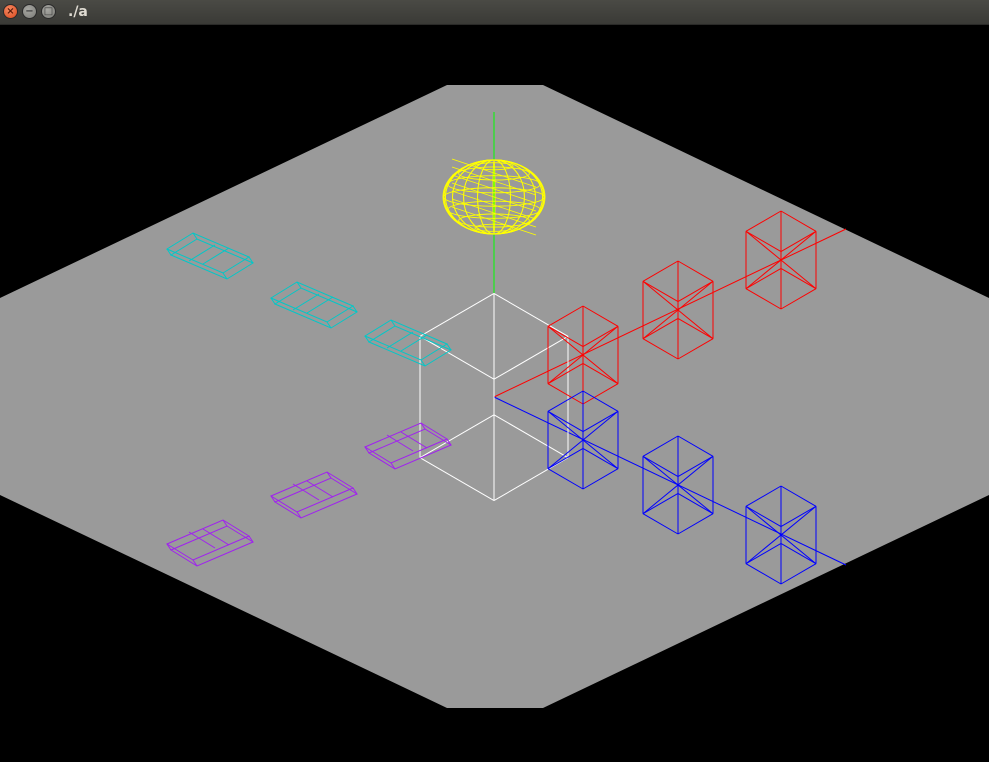  I want to click on minimize-button: −, so click(29, 11).